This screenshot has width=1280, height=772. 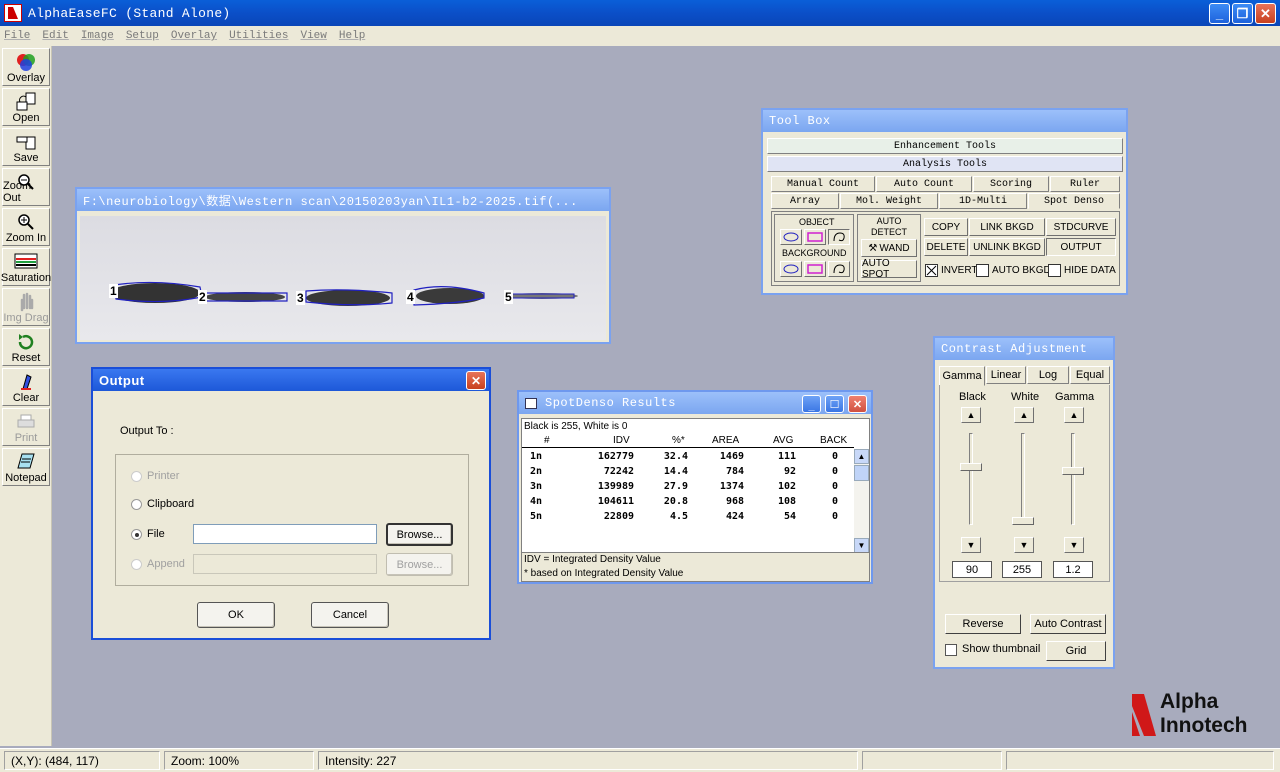 I want to click on results-close-button: ✕, so click(x=857, y=404).